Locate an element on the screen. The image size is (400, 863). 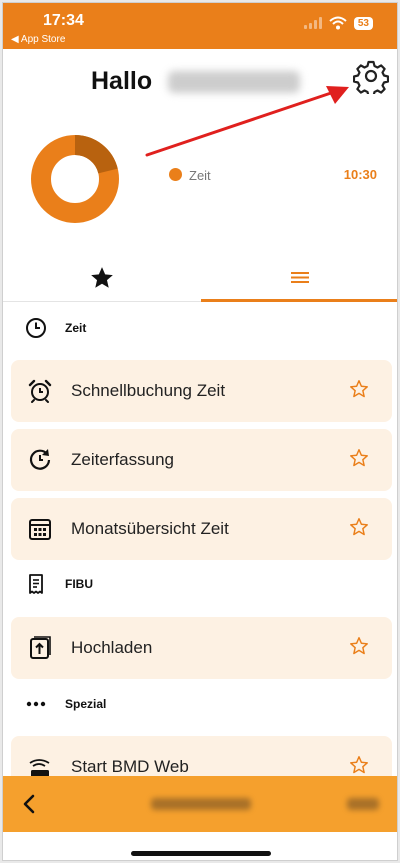
clock-refresh-icon is located at coordinates (40, 459).